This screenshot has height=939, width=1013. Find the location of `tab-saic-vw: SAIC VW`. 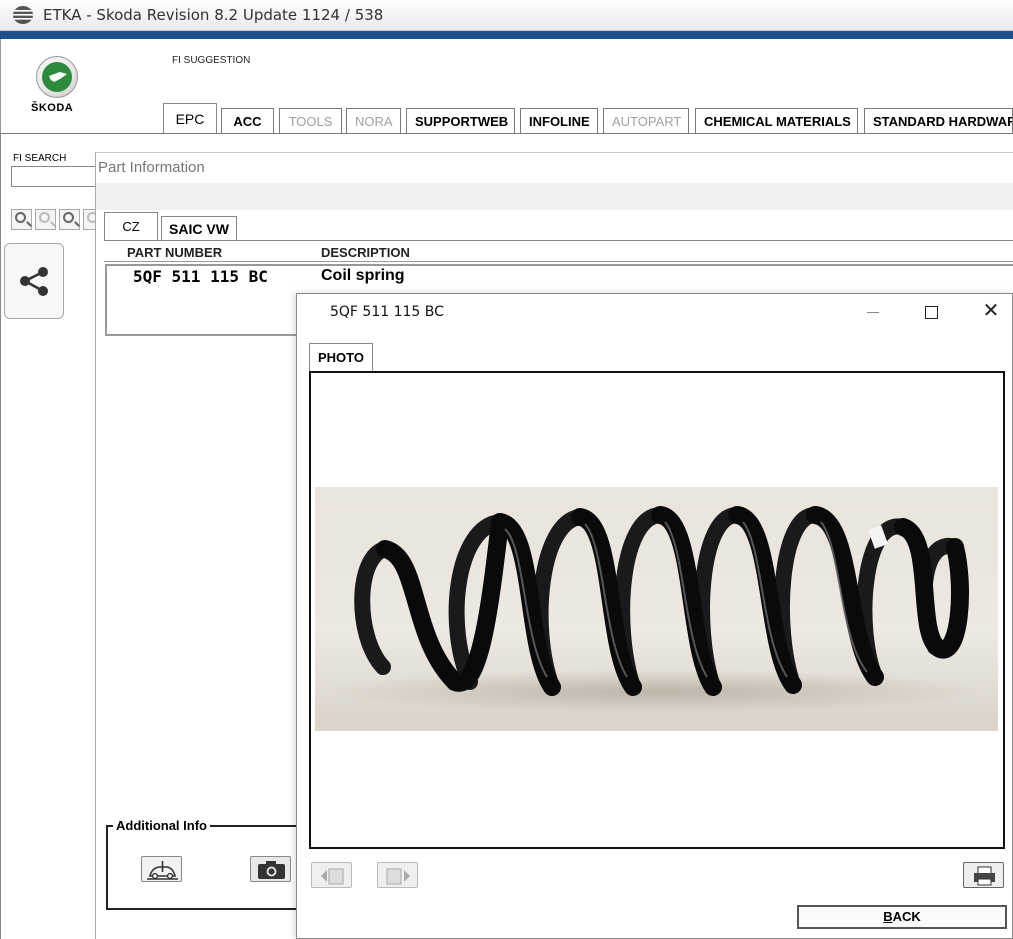

tab-saic-vw: SAIC VW is located at coordinates (199, 228).